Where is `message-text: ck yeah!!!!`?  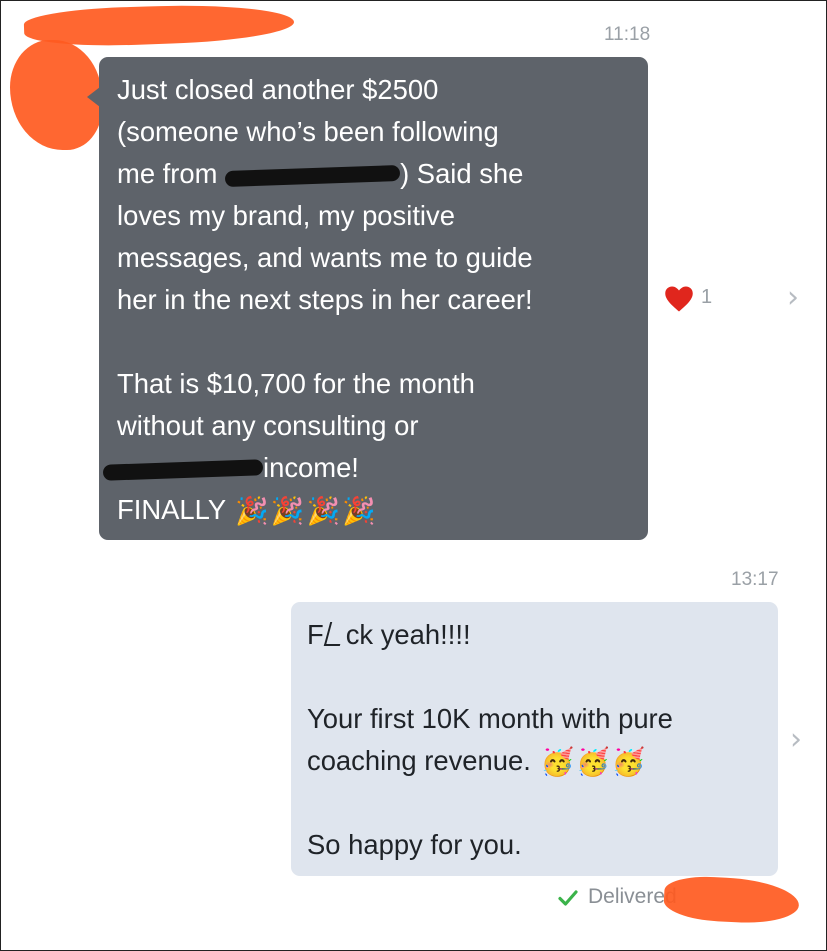
message-text: ck yeah!!!! is located at coordinates (408, 634).